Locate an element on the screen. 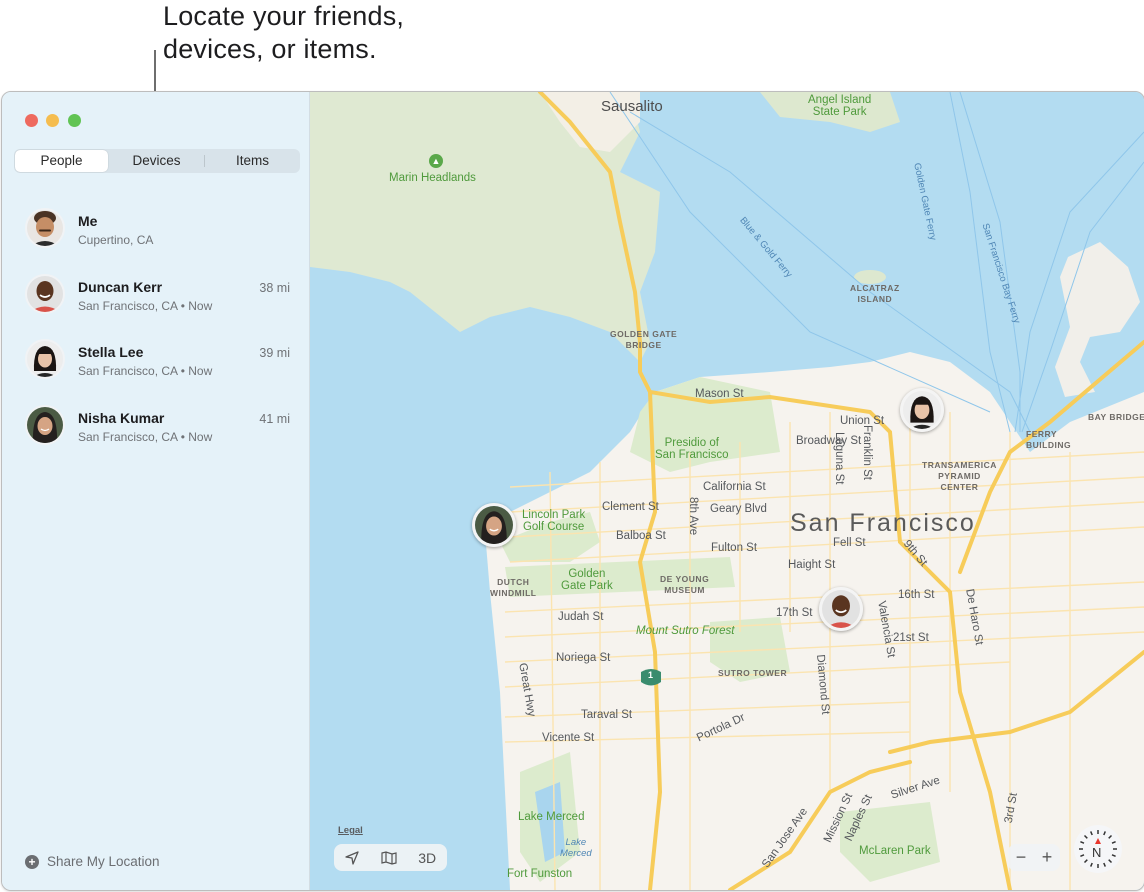 This screenshot has height=892, width=1144. legal-link: Legal is located at coordinates (350, 830).